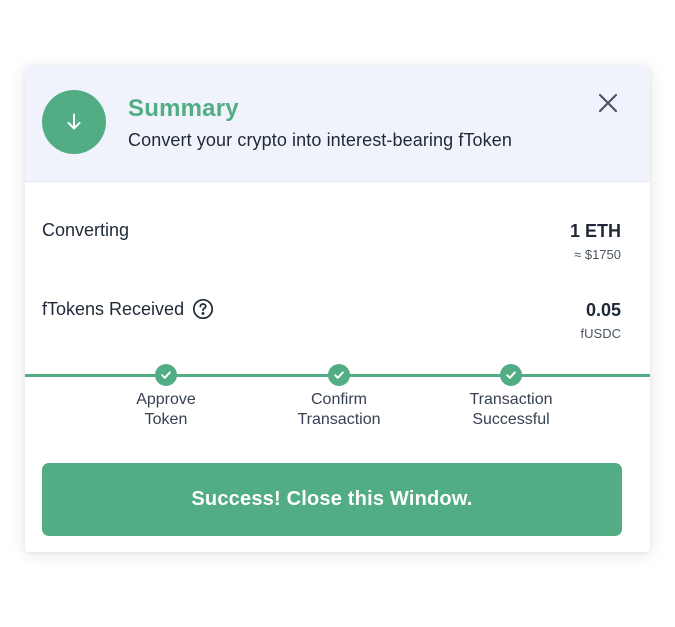 The height and width of the screenshot is (627, 675). I want to click on close-icon, so click(608, 103).